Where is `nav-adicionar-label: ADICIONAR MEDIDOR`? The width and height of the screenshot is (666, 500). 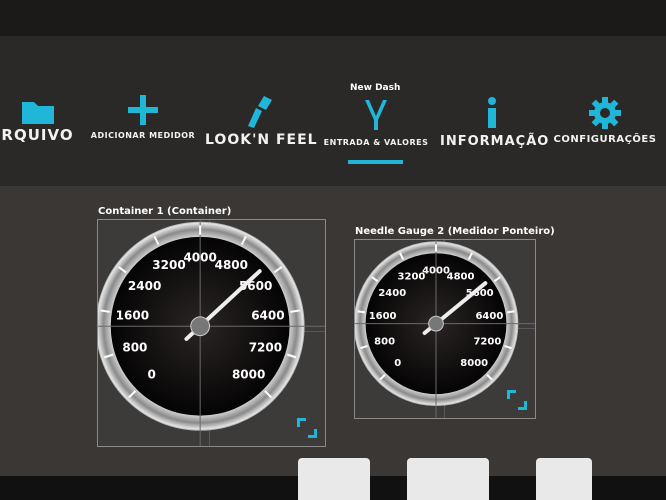 nav-adicionar-label: ADICIONAR MEDIDOR is located at coordinates (143, 135).